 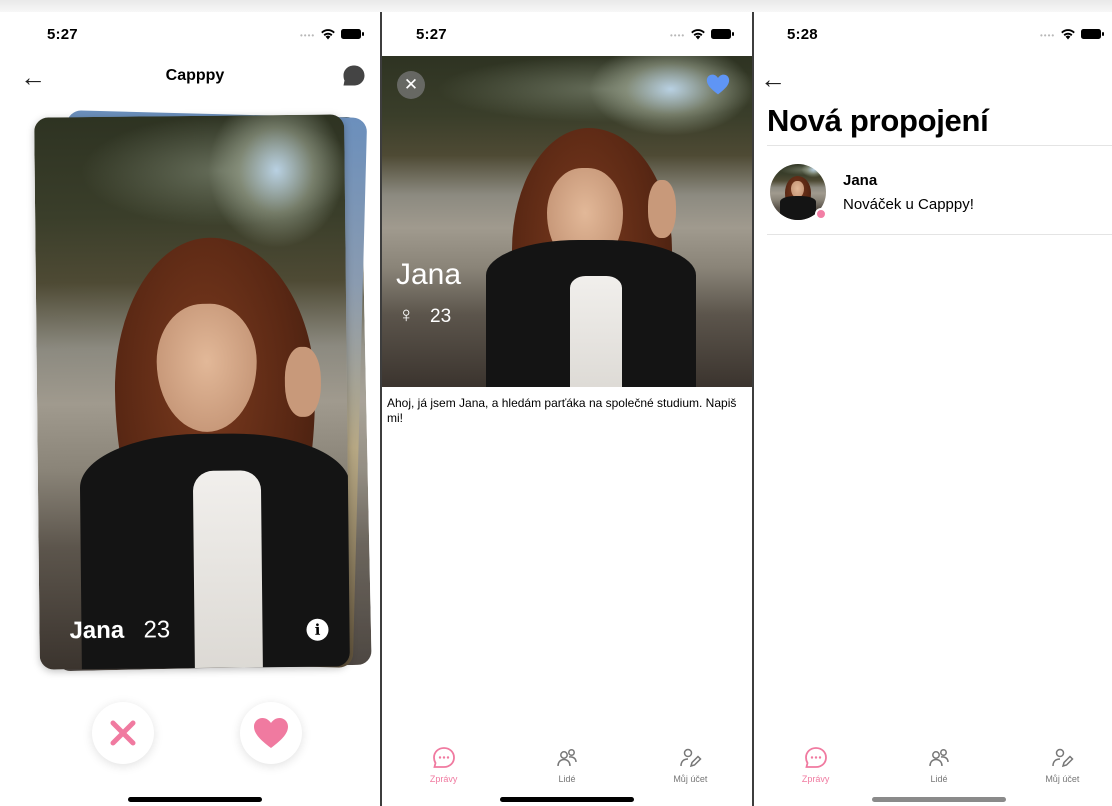 I want to click on female-icon: ♀, so click(x=406, y=314).